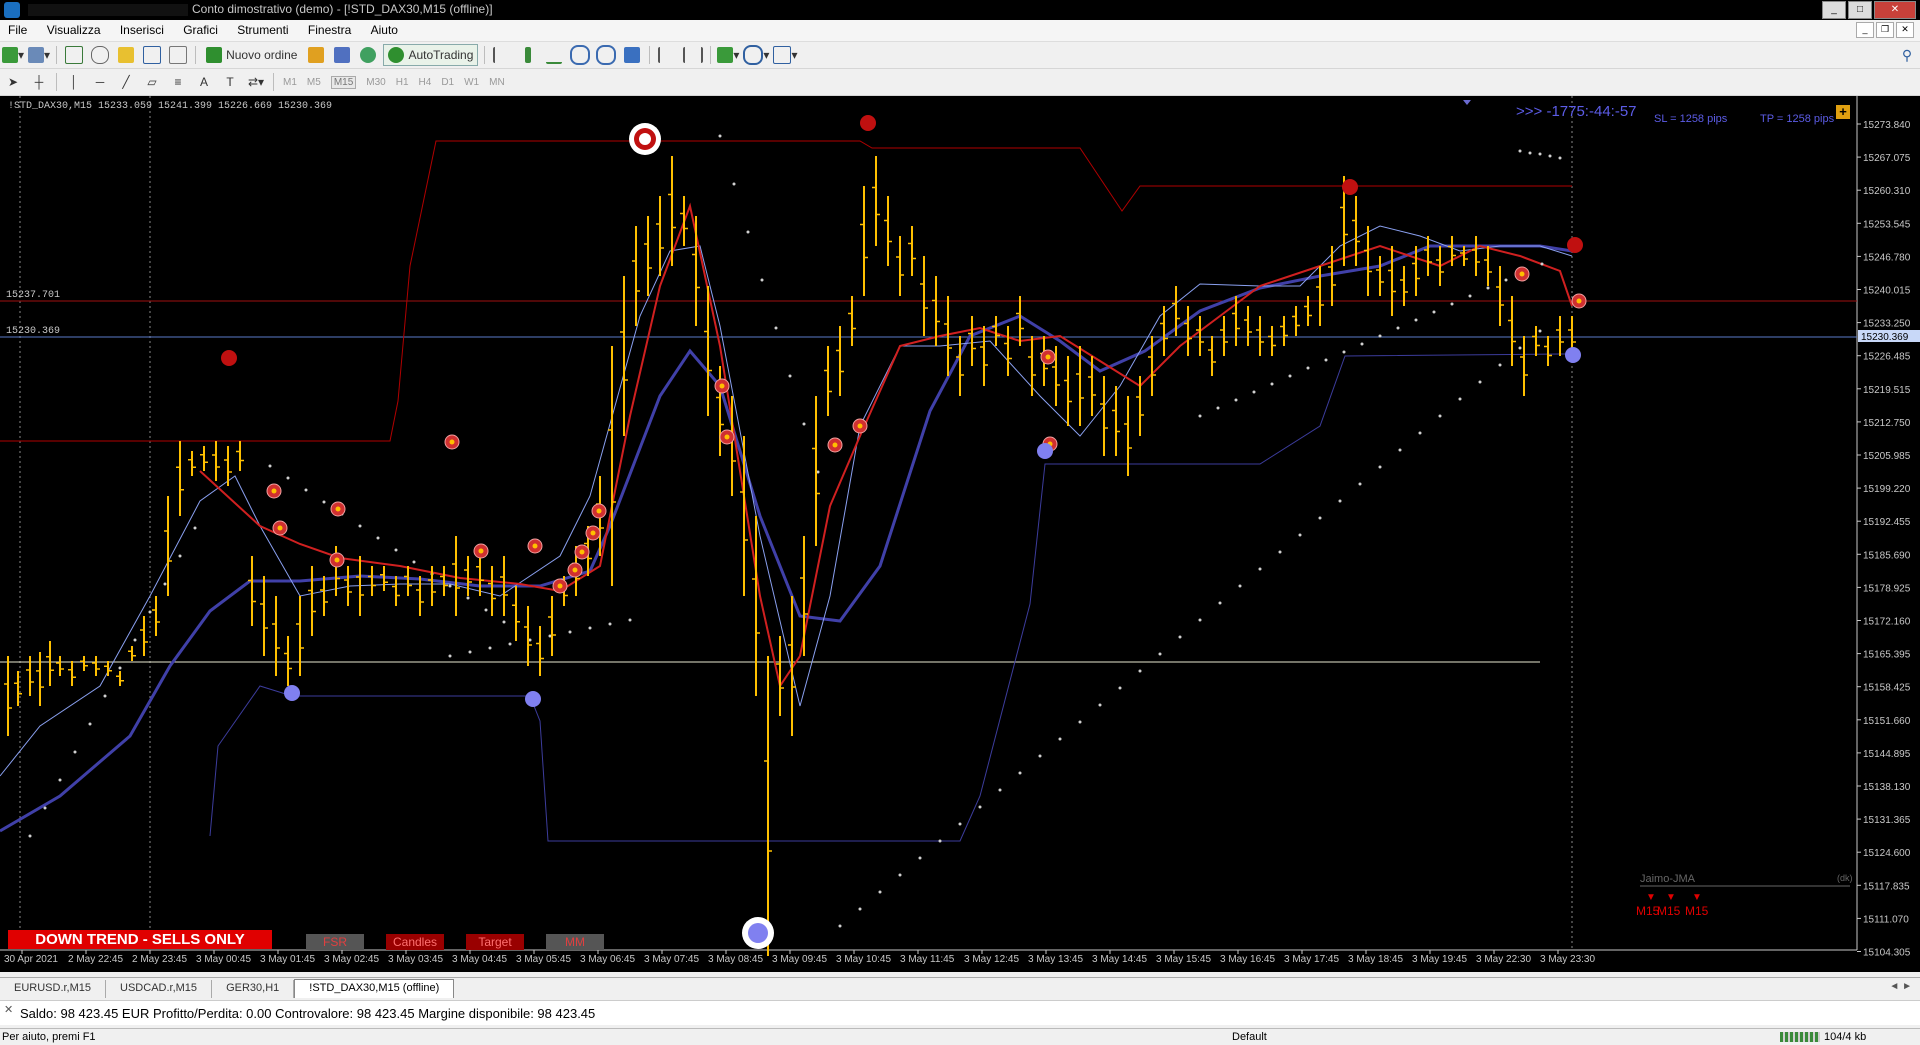 This screenshot has width=1920, height=1045. I want to click on timeframe-w1: W1, so click(471, 82).